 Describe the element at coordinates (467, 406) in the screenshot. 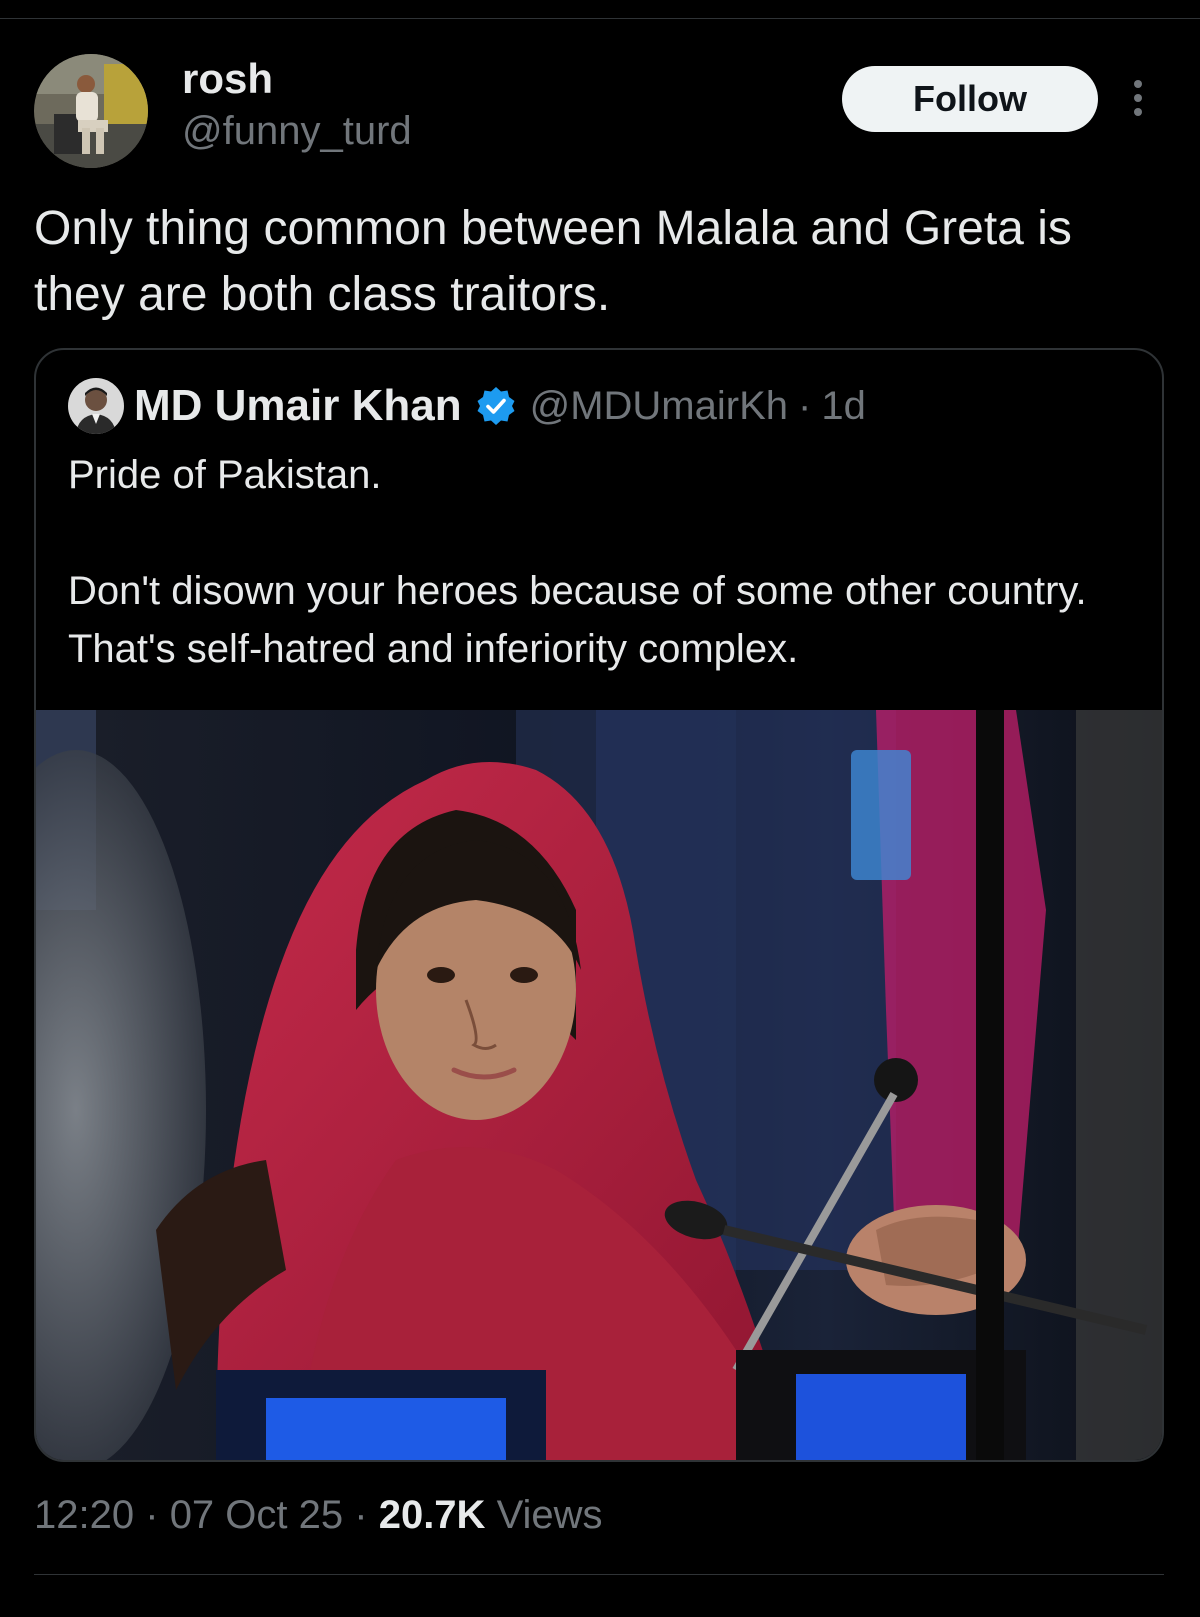

I see `quoted-post-header: MD Umair Khan @MDUmairKh · 1d` at that location.